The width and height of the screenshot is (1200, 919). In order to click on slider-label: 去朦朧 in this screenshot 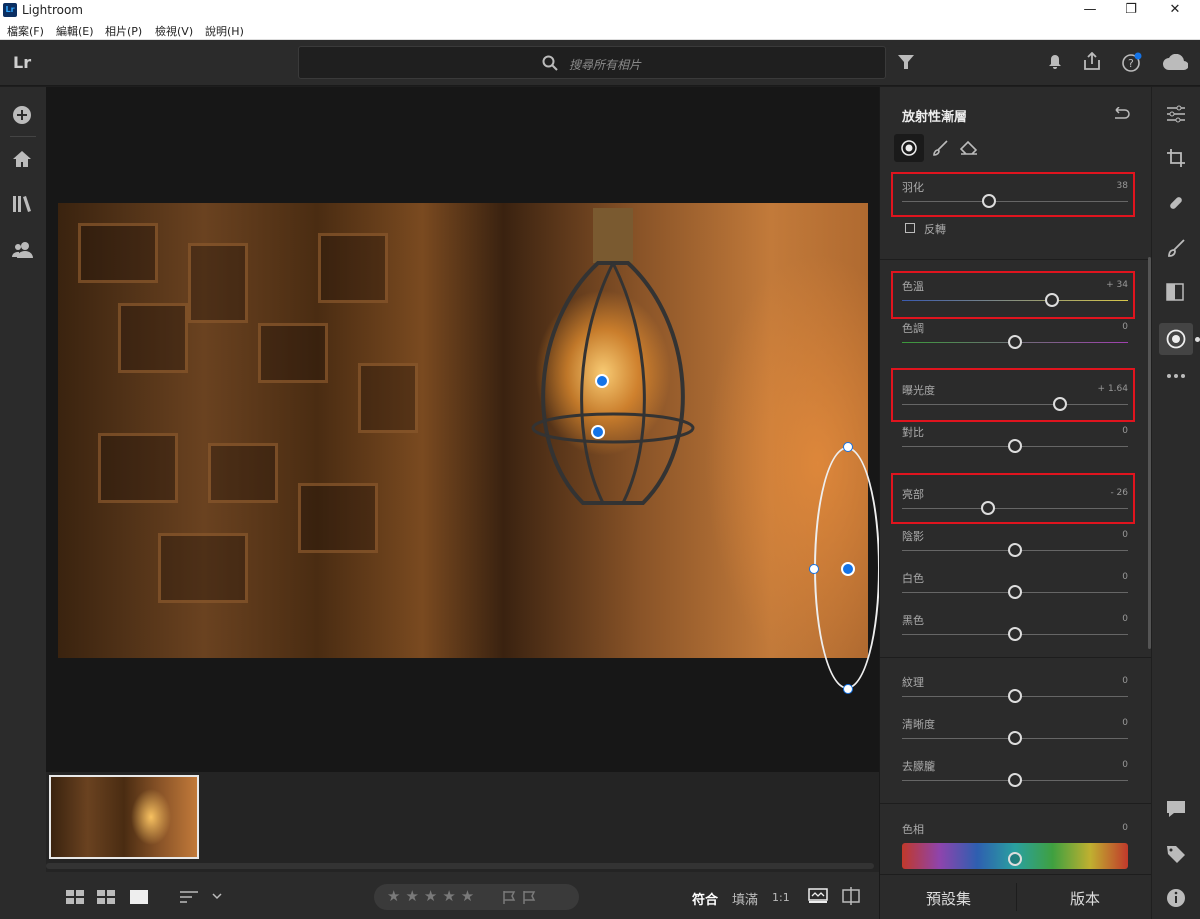, I will do `click(918, 766)`.